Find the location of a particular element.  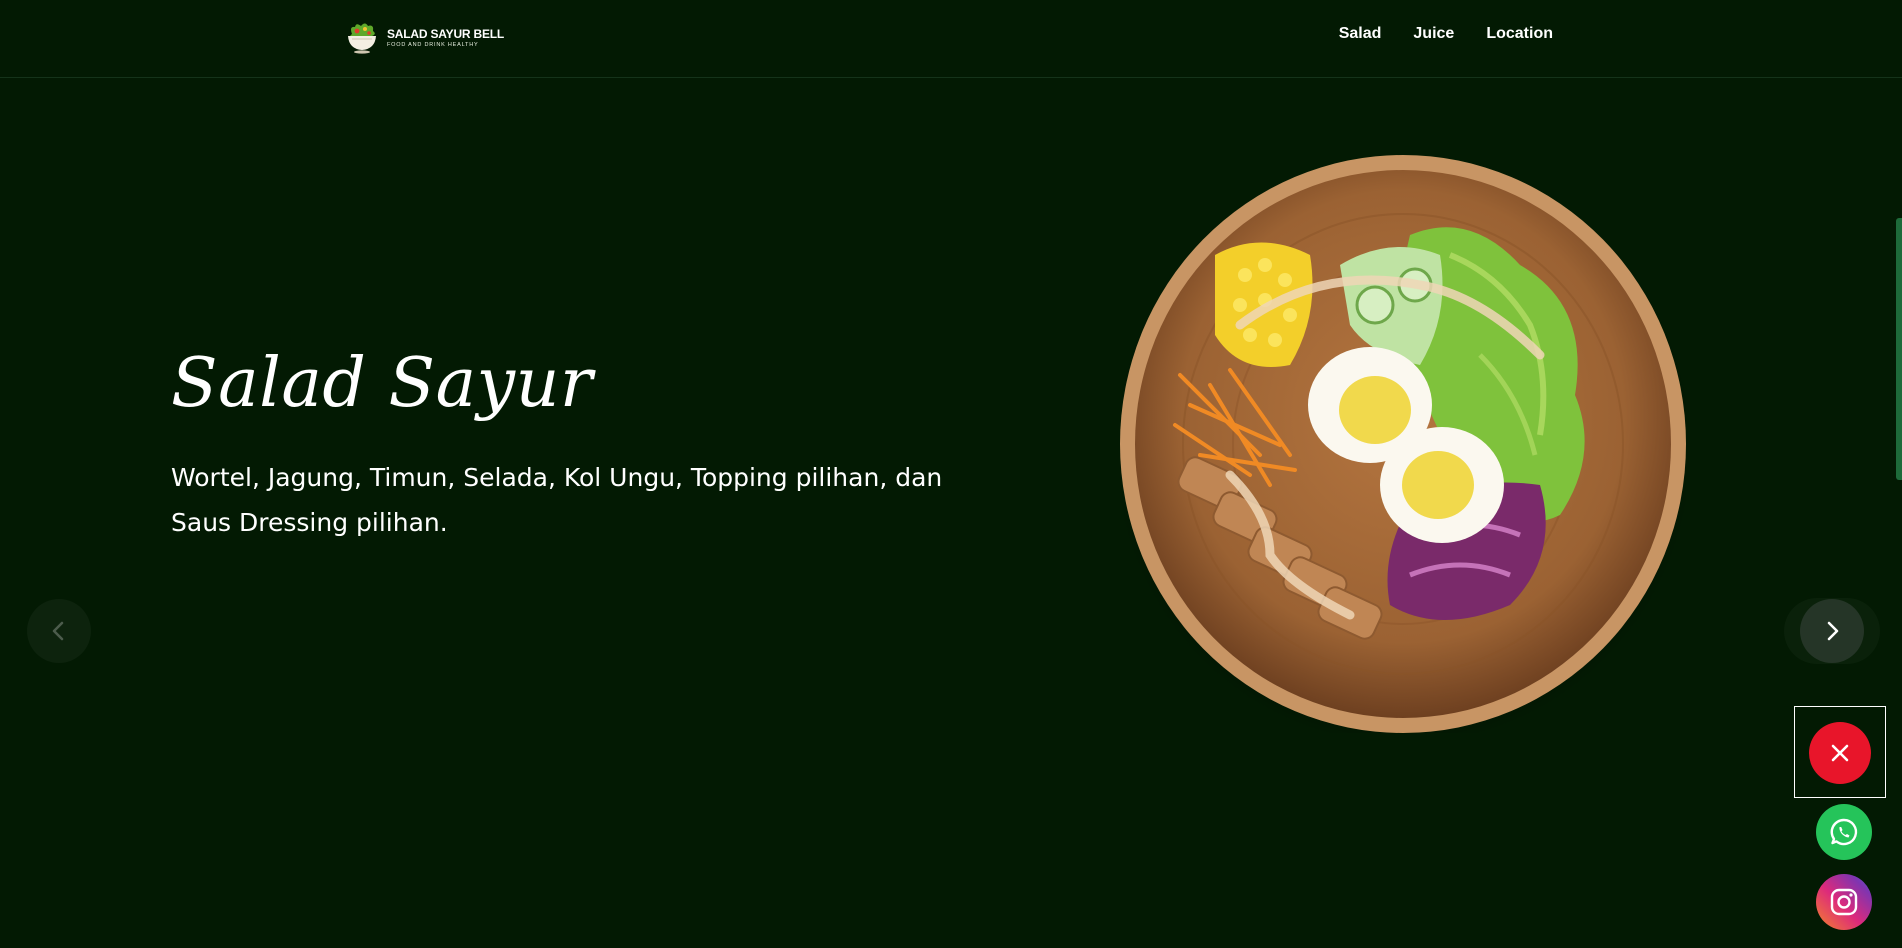

chevron-left-icon is located at coordinates (58, 631).